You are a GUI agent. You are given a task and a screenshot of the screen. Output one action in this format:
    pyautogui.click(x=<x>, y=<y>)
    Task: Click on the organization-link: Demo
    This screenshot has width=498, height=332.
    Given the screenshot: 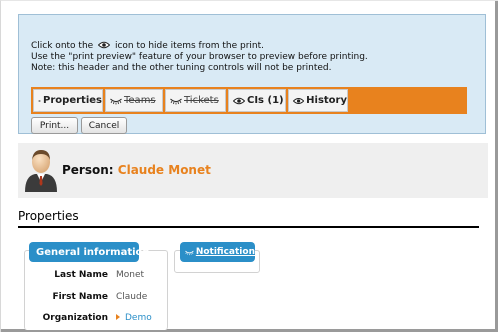 What is the action you would take?
    pyautogui.click(x=138, y=318)
    